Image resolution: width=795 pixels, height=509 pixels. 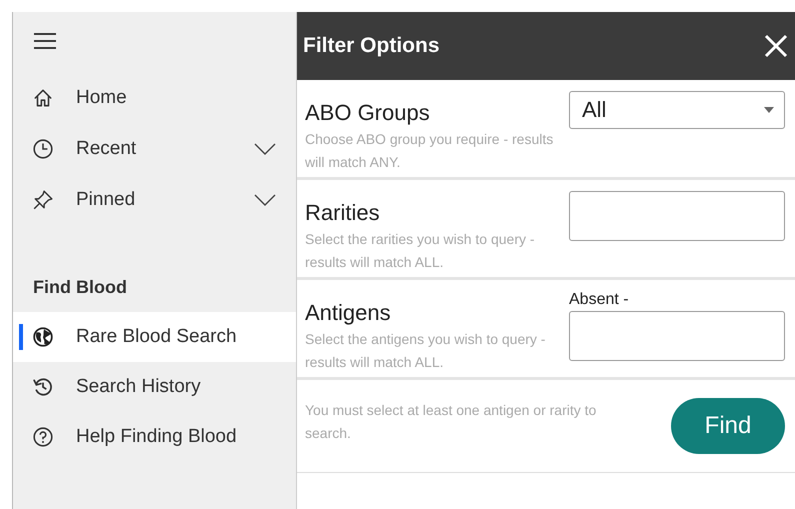 I want to click on nav-item: Recent, so click(x=154, y=148).